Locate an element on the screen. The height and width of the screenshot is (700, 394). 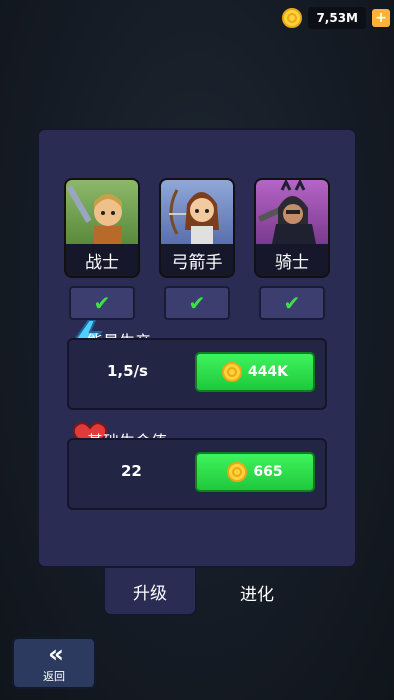
hero-card-warrior: 战士 ✔ is located at coordinates (102, 249).